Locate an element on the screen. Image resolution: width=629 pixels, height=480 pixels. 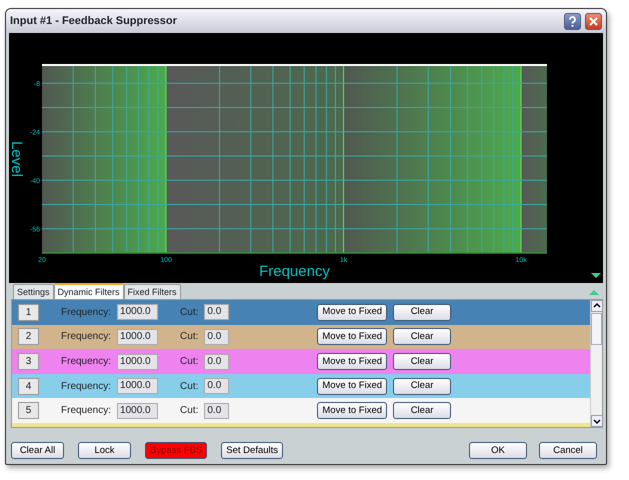
help-icon is located at coordinates (572, 21).